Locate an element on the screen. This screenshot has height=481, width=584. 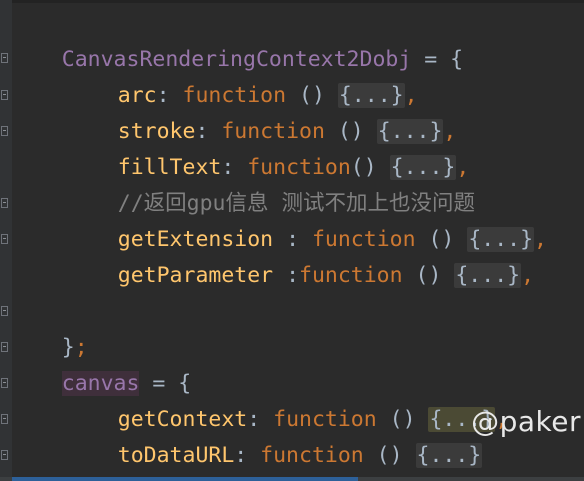
editor-bottom-bar is located at coordinates (292, 479).